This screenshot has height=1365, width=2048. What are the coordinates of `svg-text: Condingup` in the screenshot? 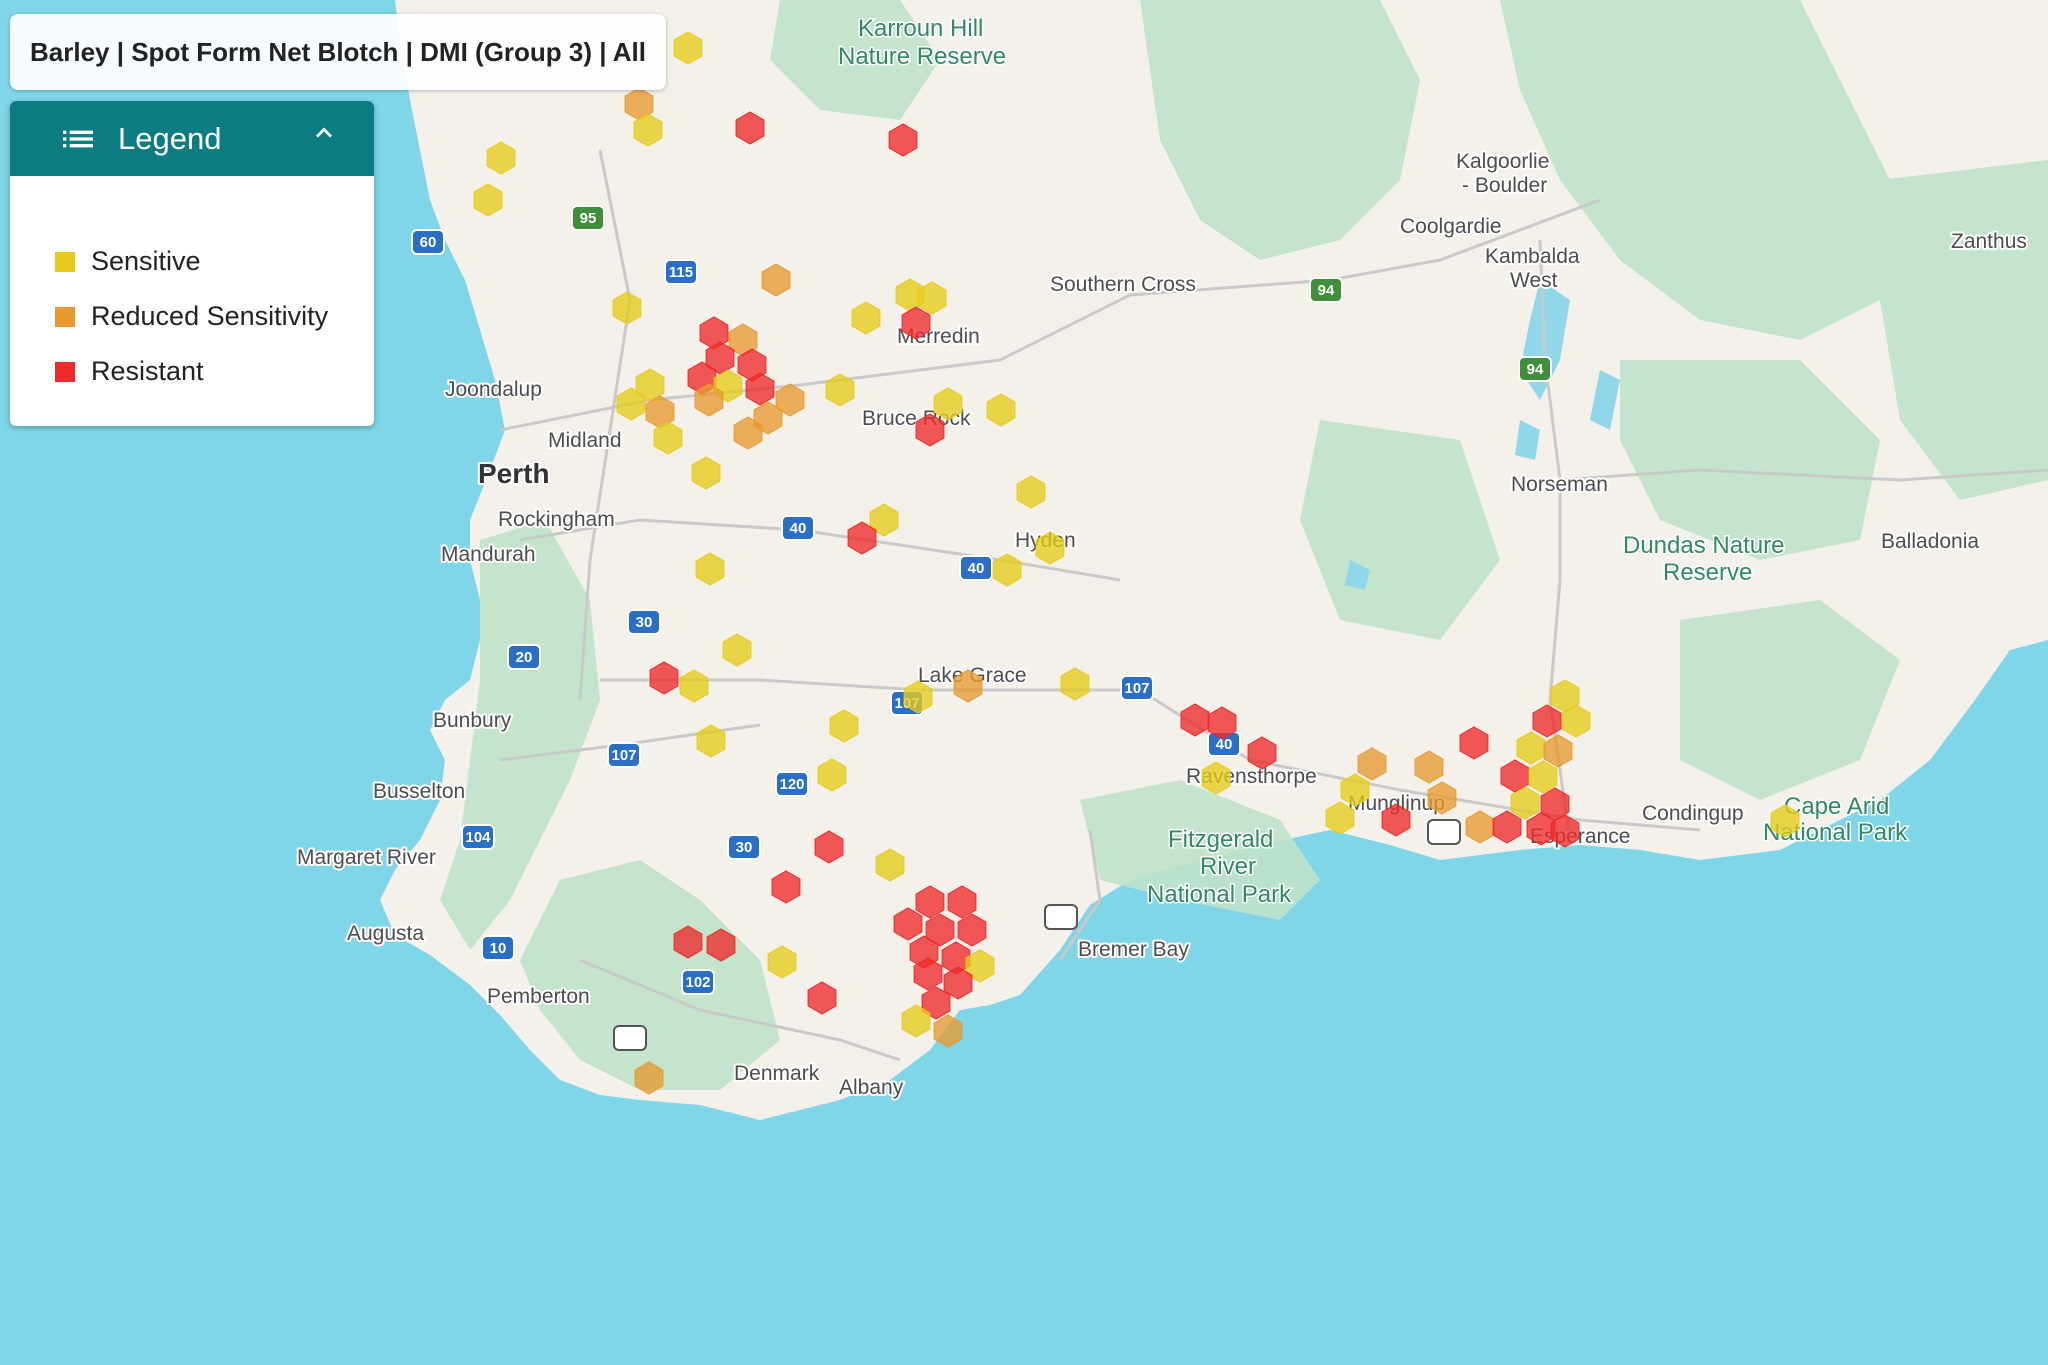 It's located at (1693, 813).